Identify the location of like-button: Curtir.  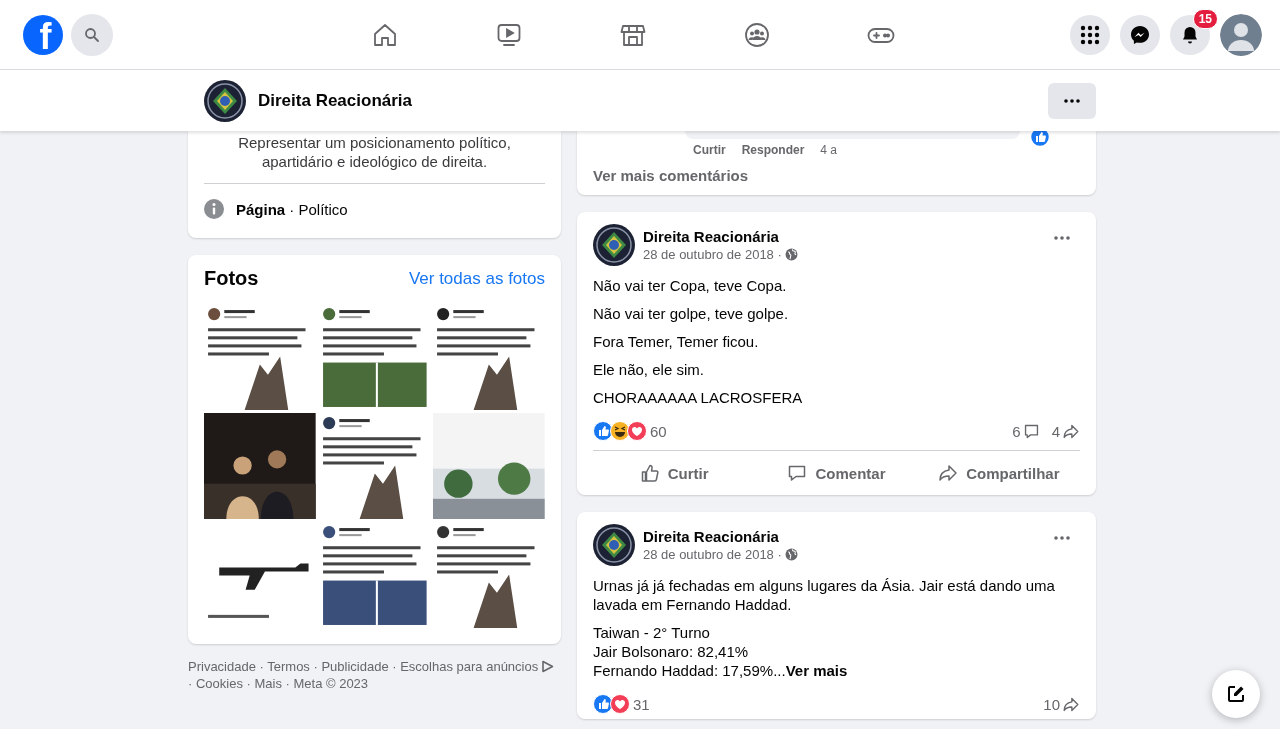
(674, 473).